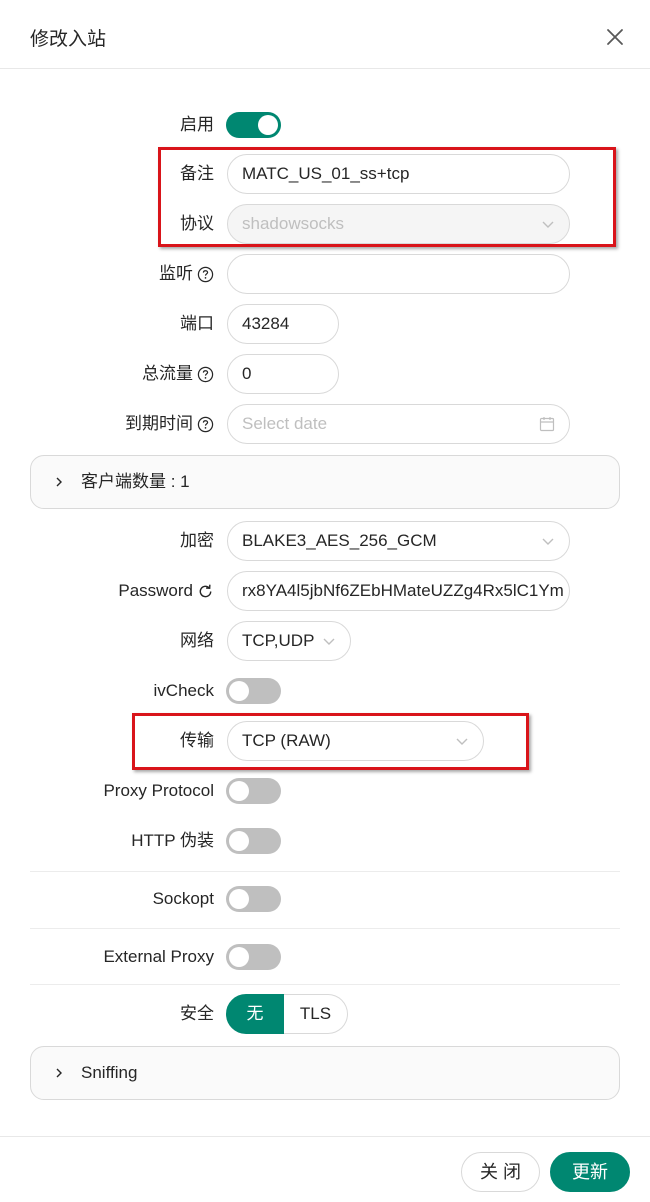 The image size is (650, 1202). What do you see at coordinates (178, 374) in the screenshot?
I see `total-traffic-label: 总流量` at bounding box center [178, 374].